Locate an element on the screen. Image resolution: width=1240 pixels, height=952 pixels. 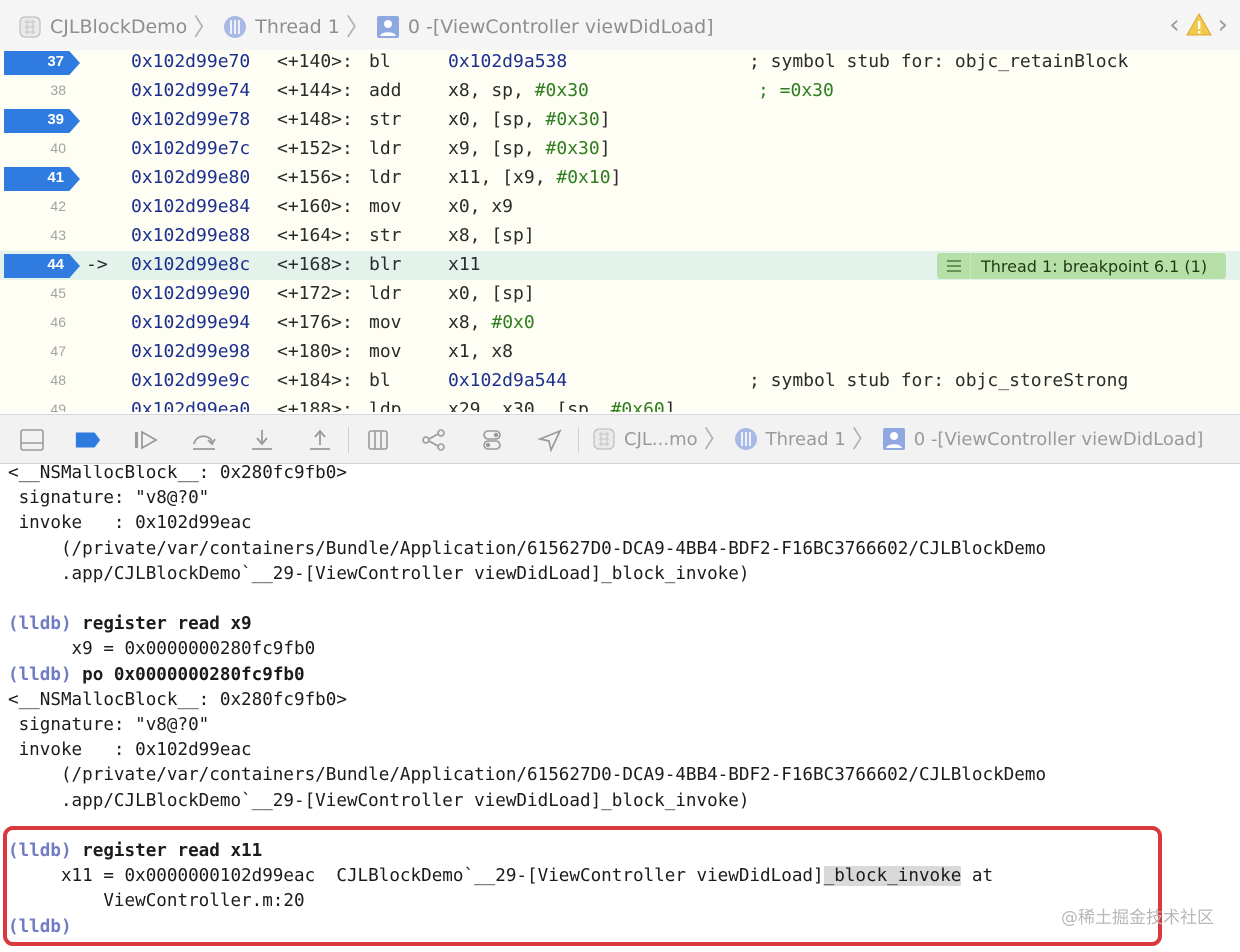
debug-crumb-project: CJL...mo is located at coordinates (661, 439).